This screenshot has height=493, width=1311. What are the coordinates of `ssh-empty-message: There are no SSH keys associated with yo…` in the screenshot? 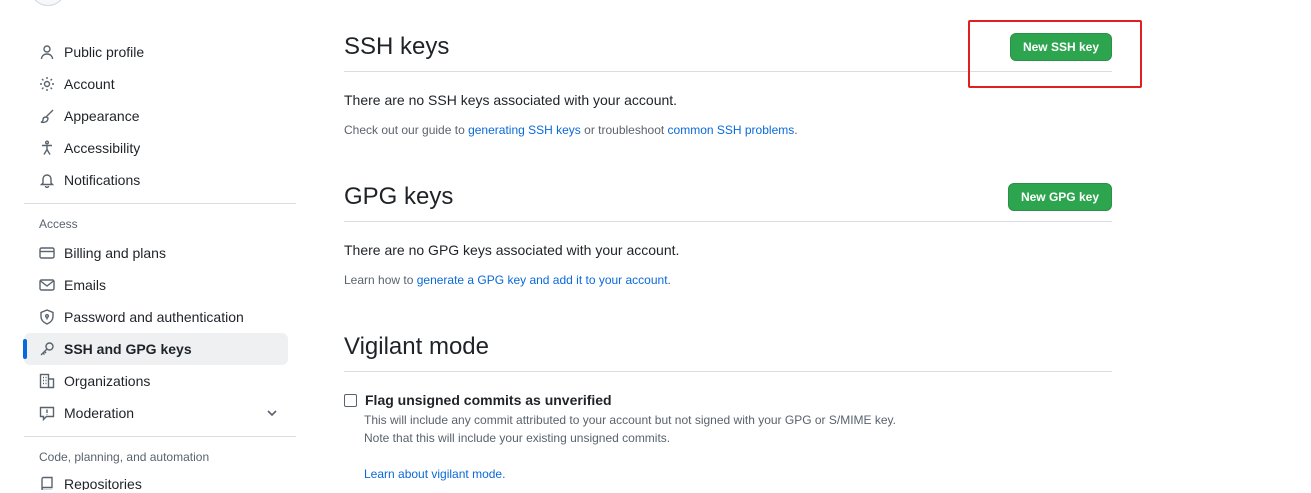 It's located at (511, 100).